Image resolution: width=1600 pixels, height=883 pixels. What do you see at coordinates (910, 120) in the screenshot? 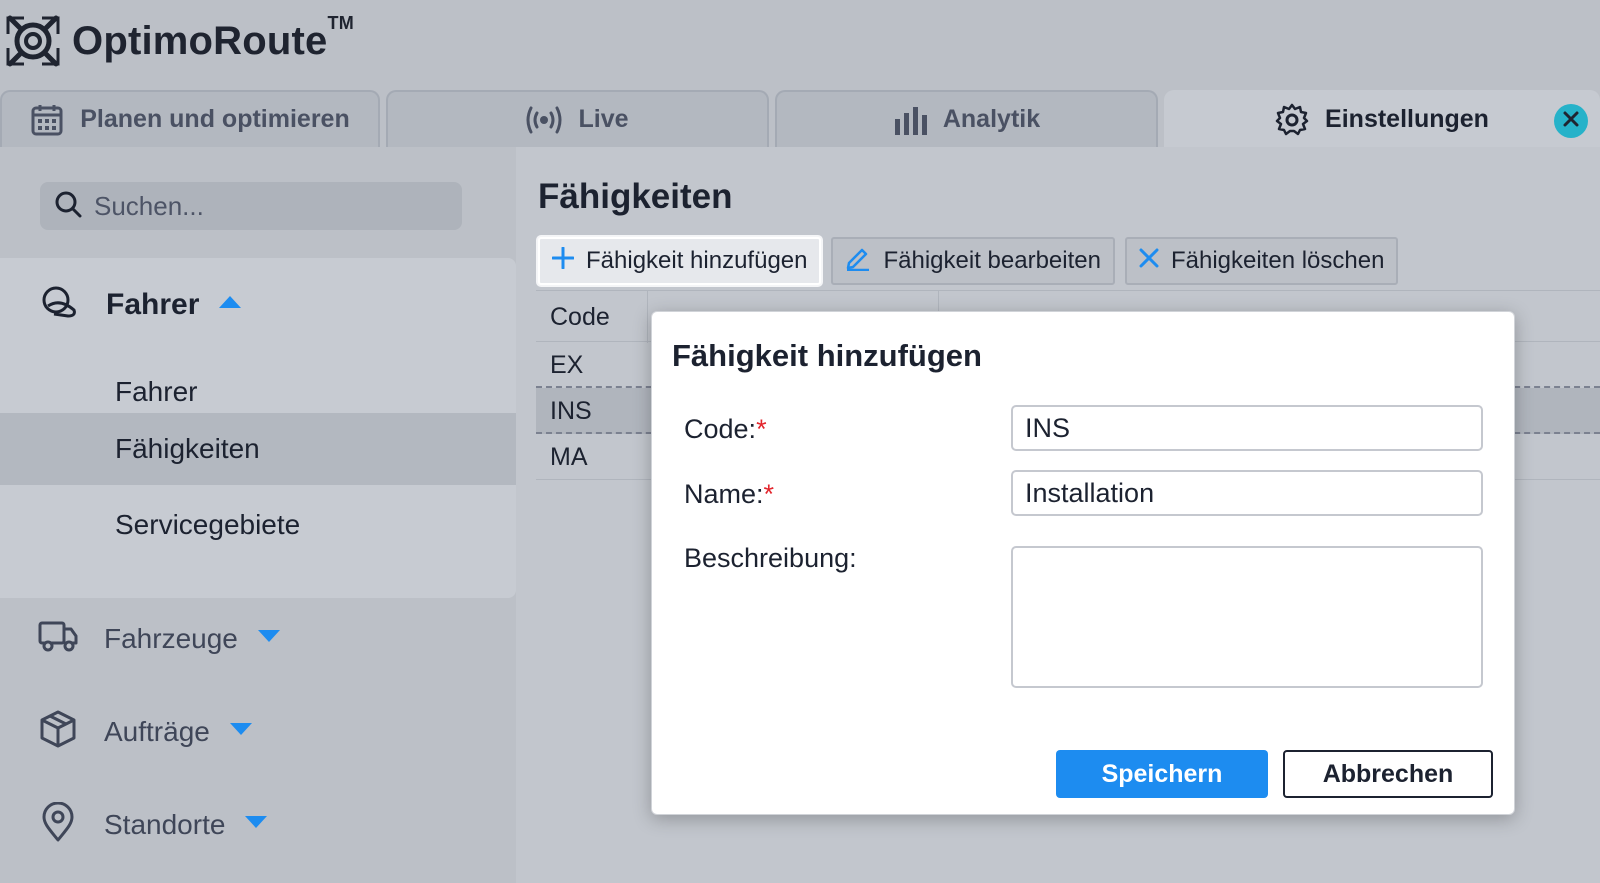
I see `bar-chart-icon` at bounding box center [910, 120].